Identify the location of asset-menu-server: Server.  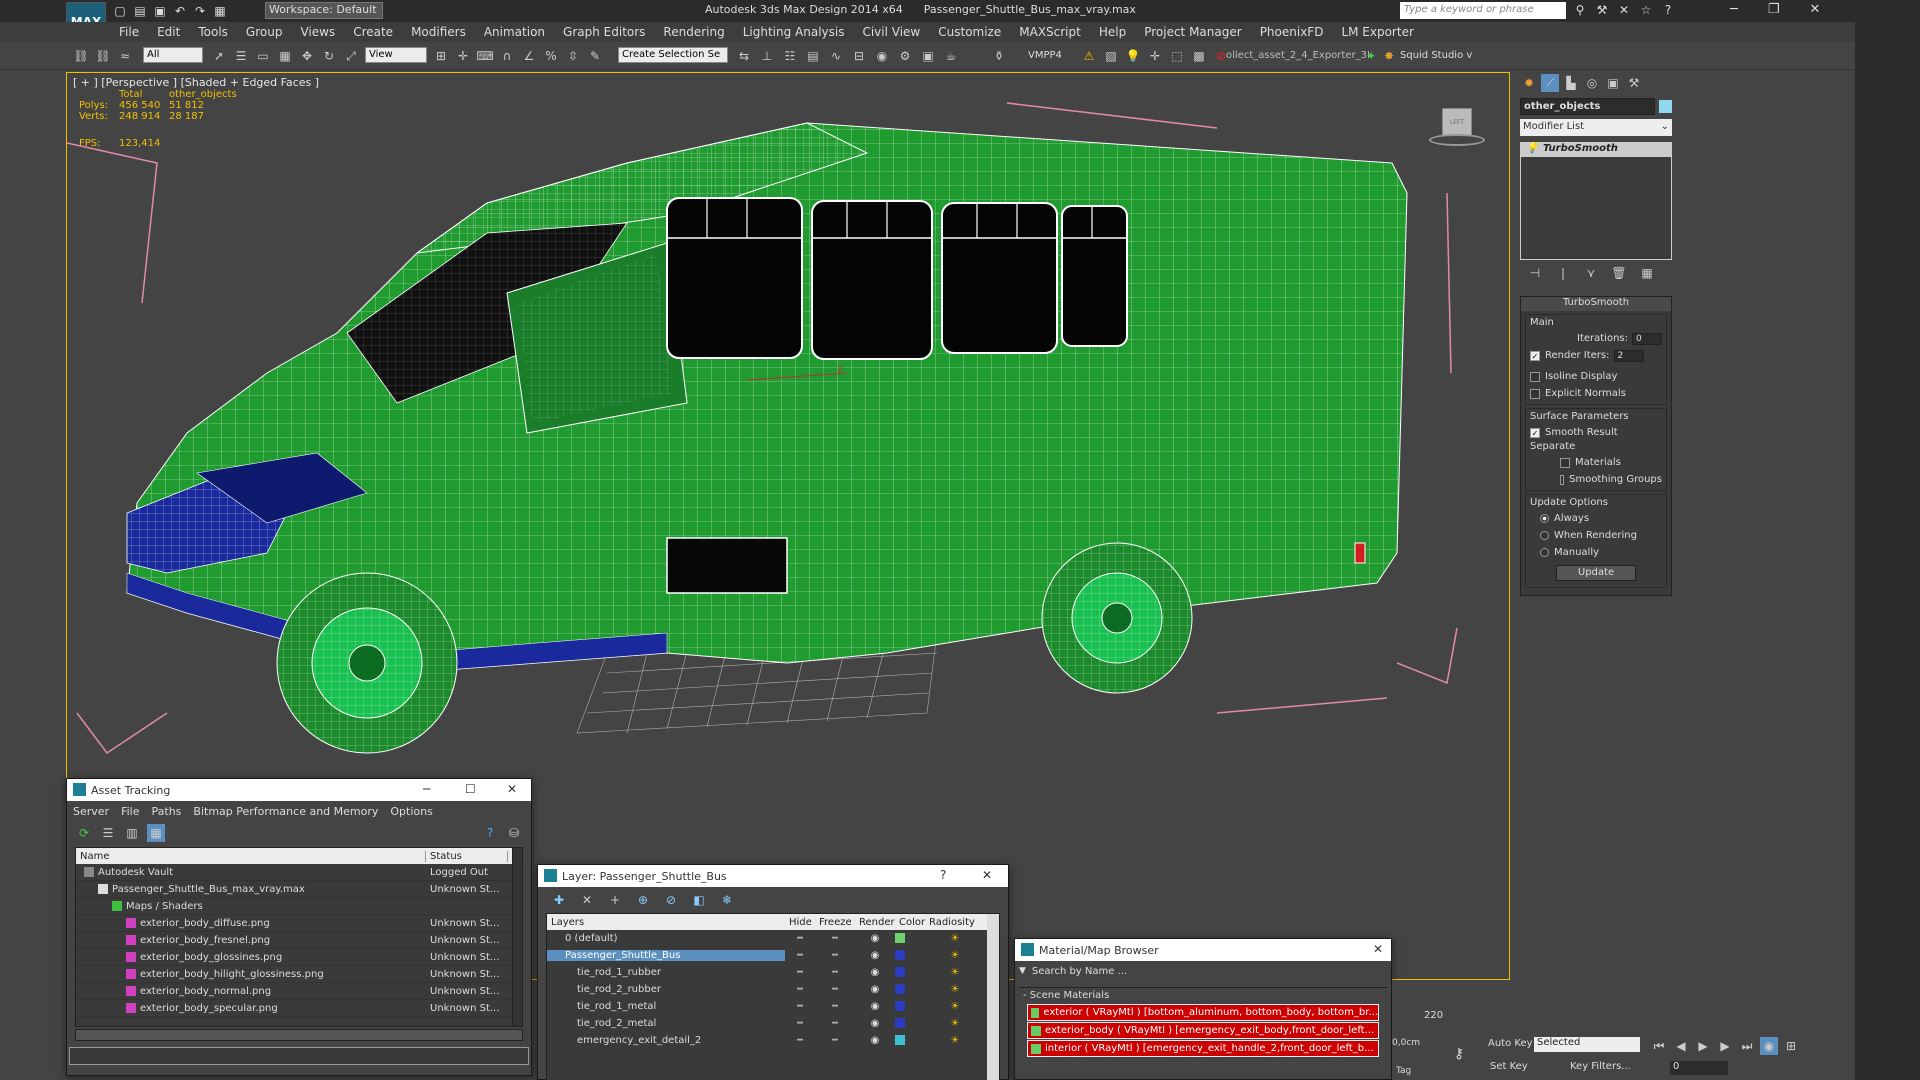
(91, 811).